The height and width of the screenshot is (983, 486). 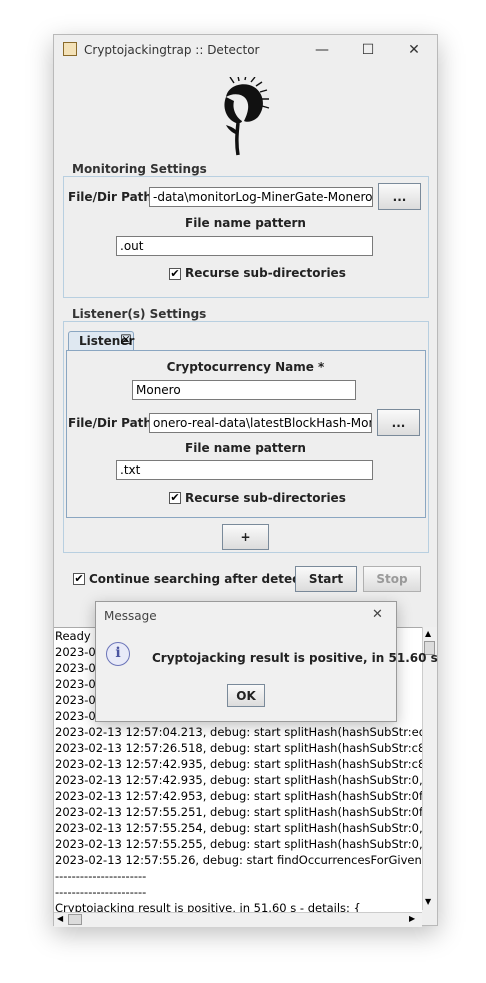 What do you see at coordinates (326, 579) in the screenshot?
I see `start-button: Start` at bounding box center [326, 579].